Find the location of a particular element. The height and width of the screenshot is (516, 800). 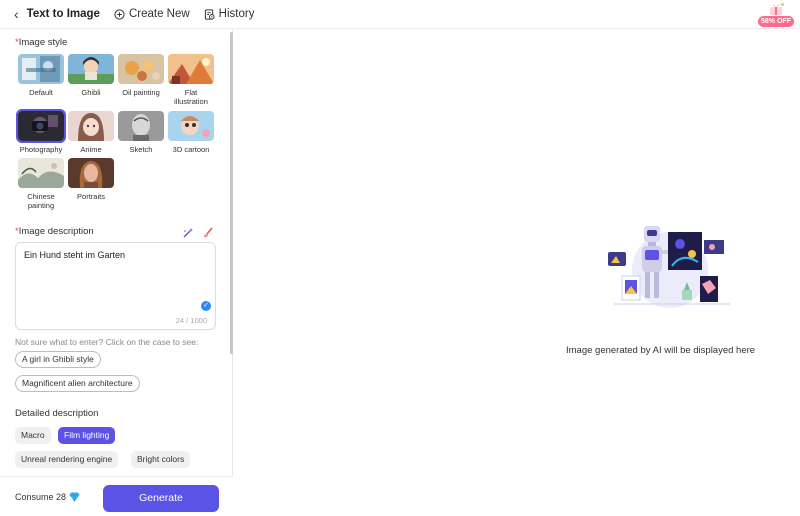

description-tools is located at coordinates (198, 233).